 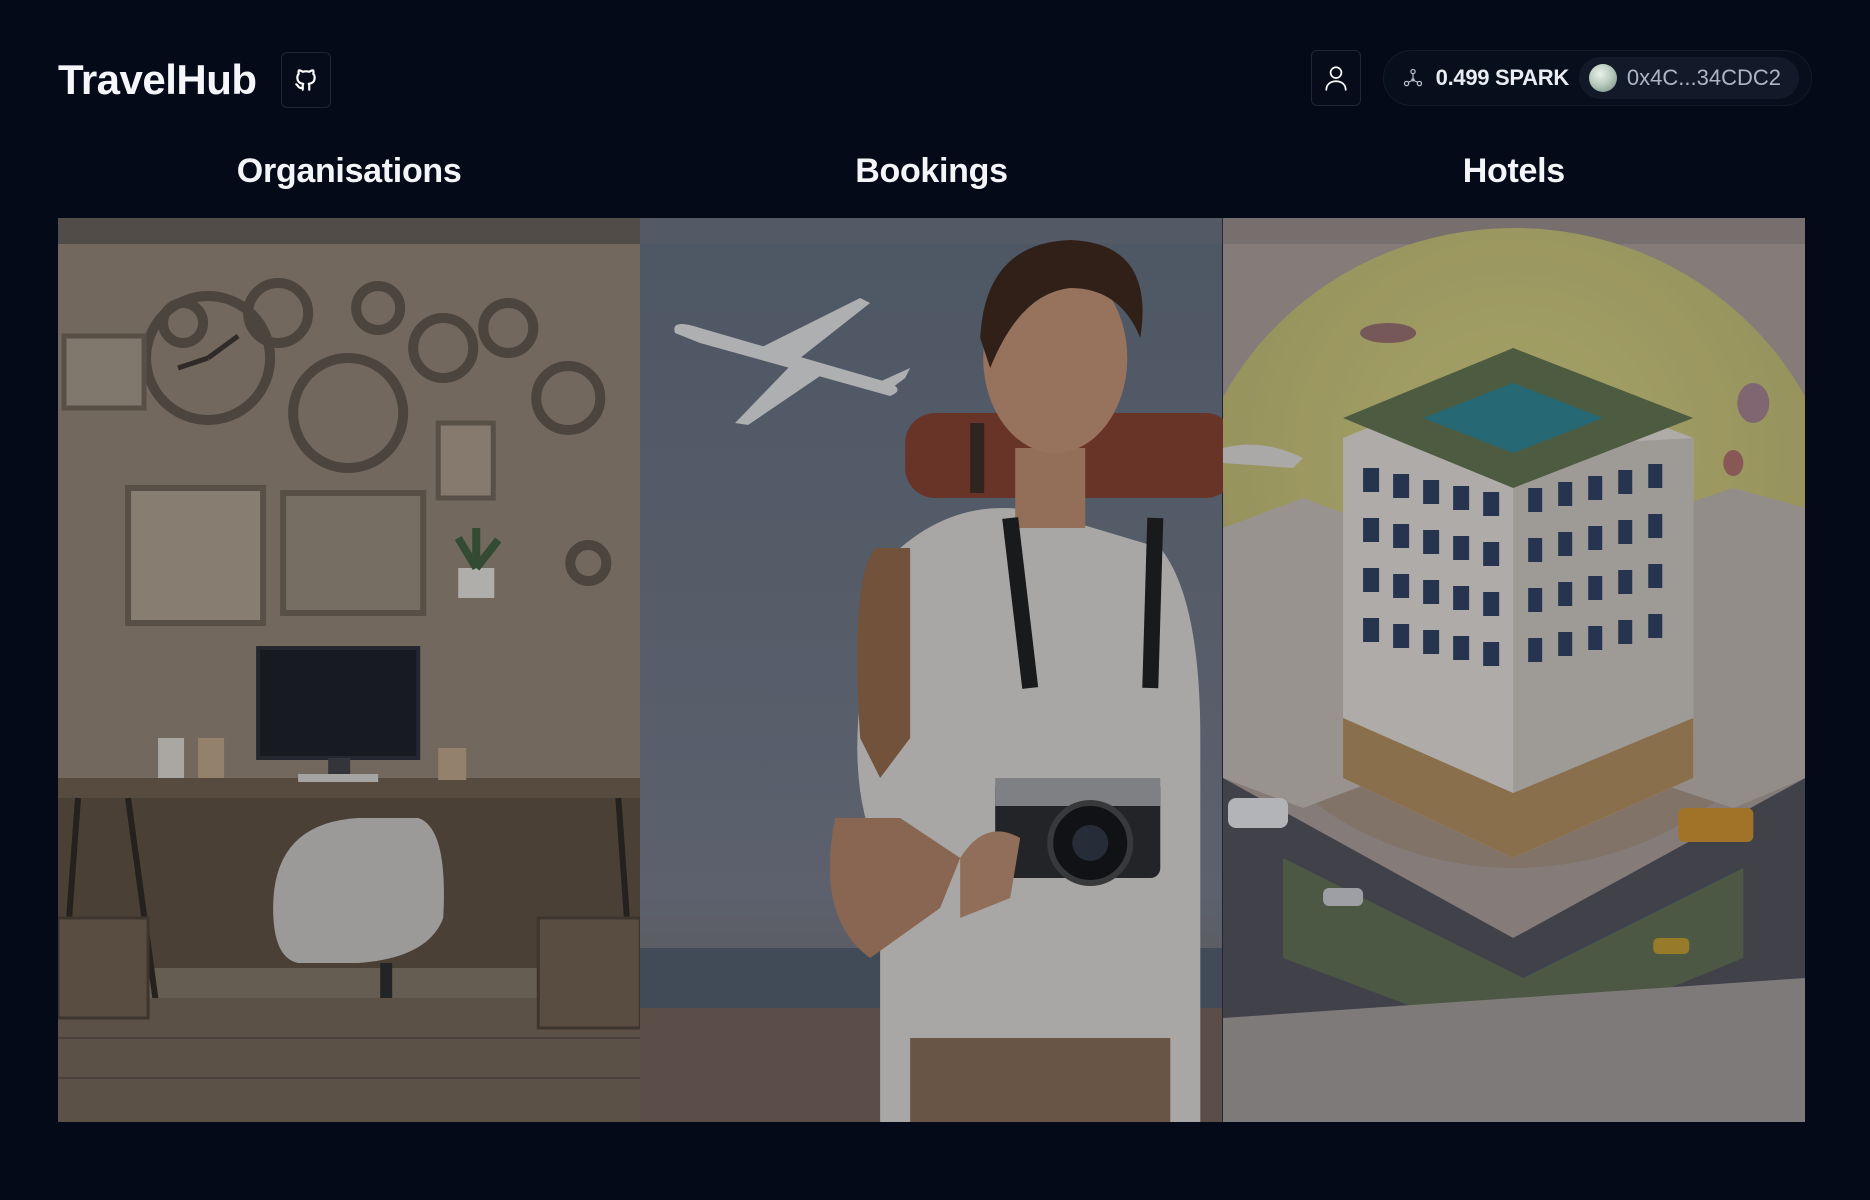 I want to click on header-tools: 0.499 SPARK 0x4C...34CDC2, so click(x=1561, y=78).